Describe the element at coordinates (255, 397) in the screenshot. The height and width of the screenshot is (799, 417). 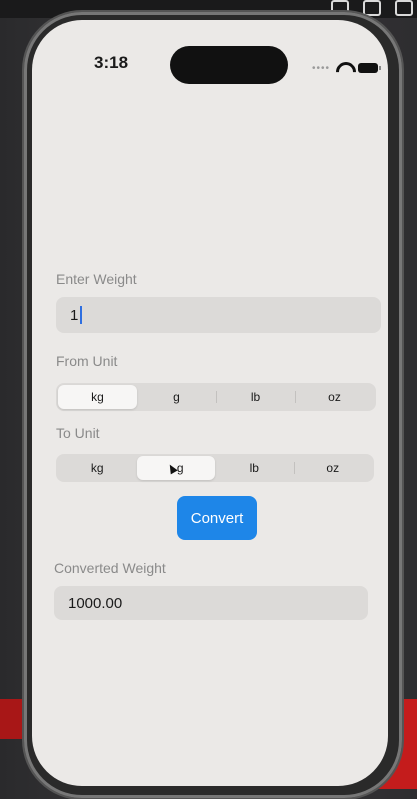
I see `from-unit-lb: lb` at that location.